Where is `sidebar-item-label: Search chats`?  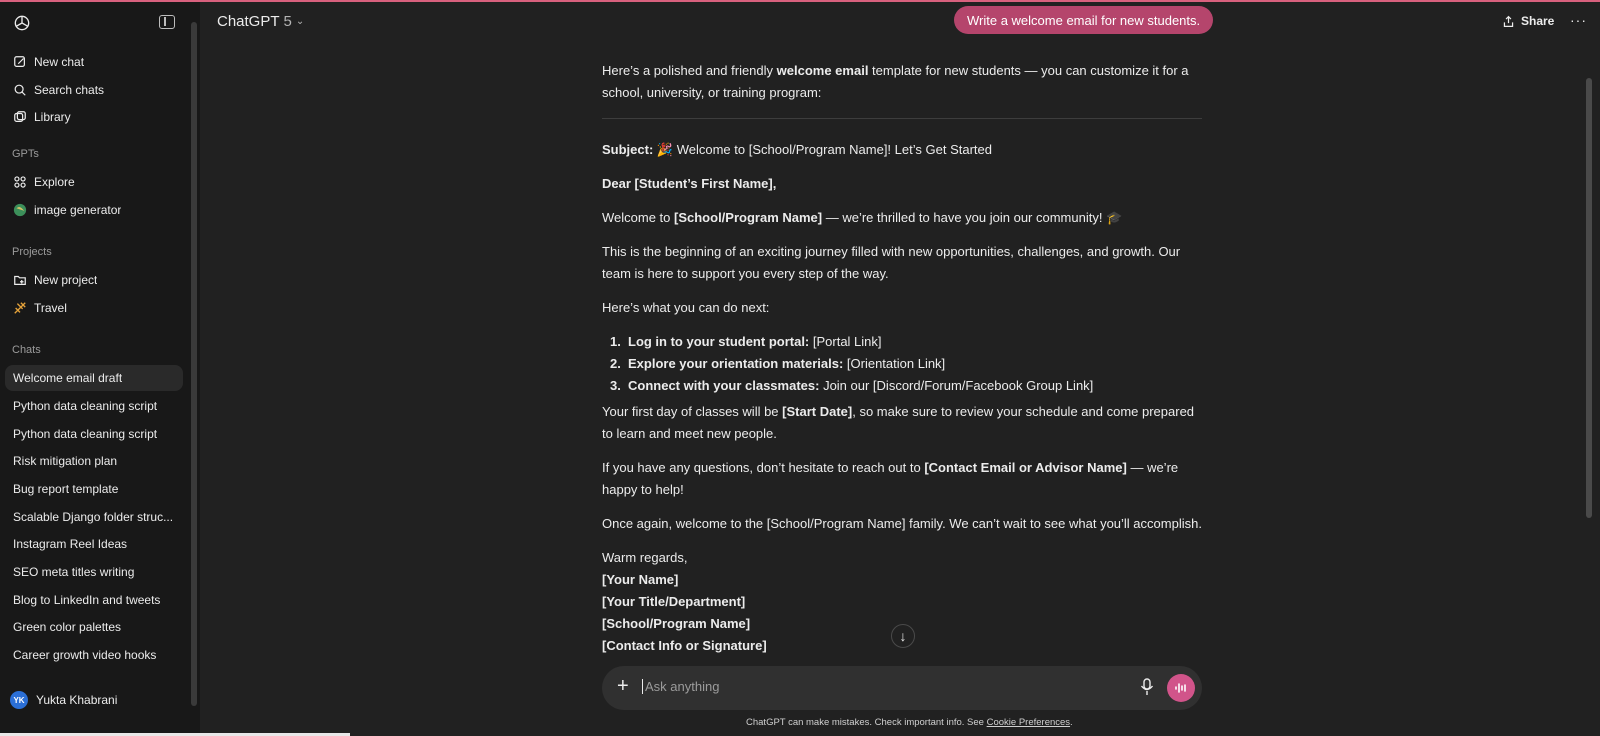
sidebar-item-label: Search chats is located at coordinates (69, 90).